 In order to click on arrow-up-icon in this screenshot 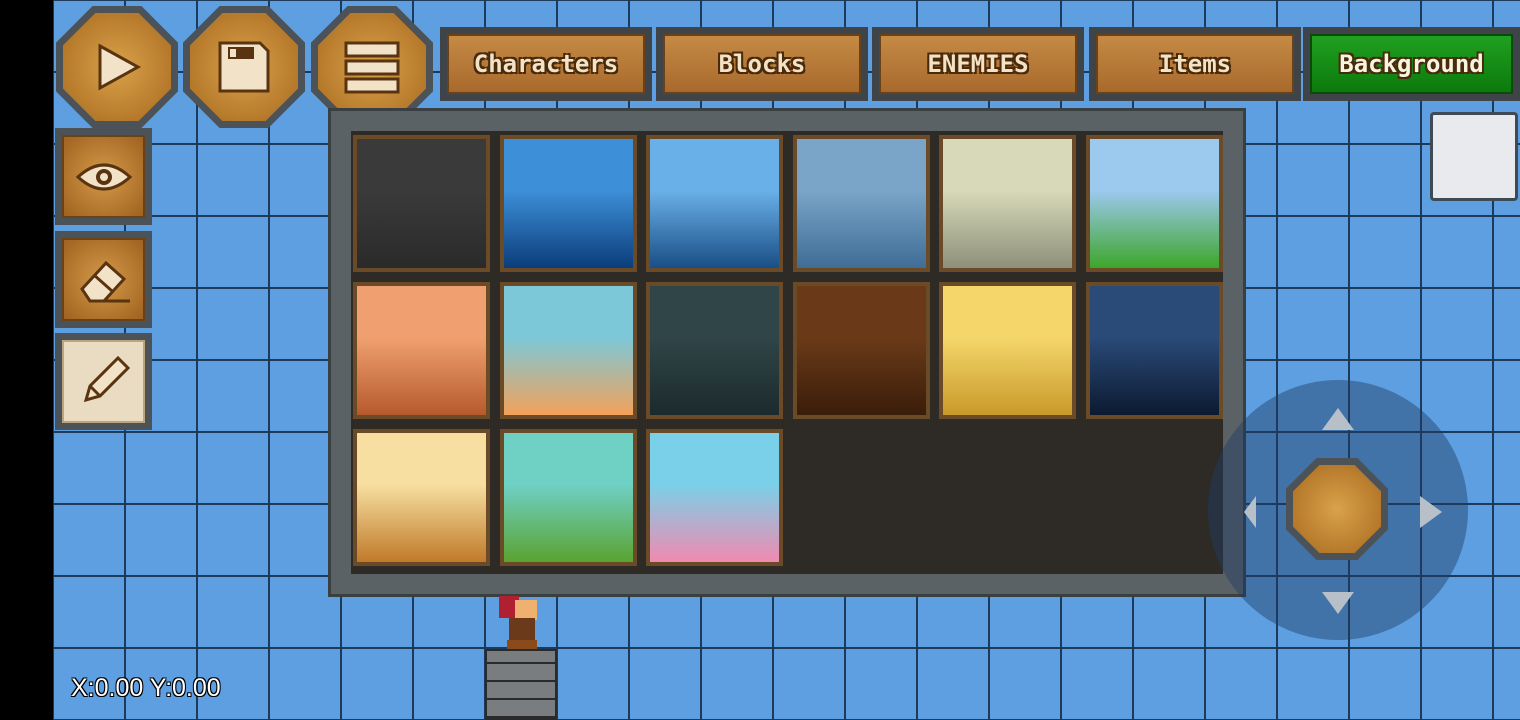, I will do `click(1338, 419)`.